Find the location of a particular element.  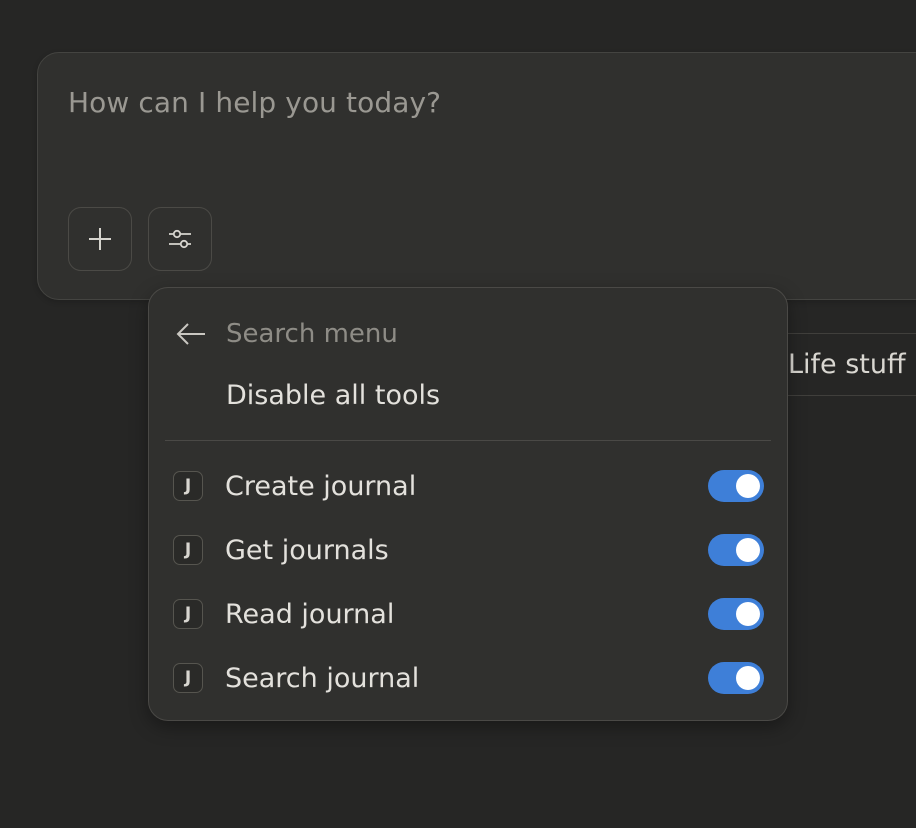

tool-item-read-journal: J Read journal is located at coordinates (469, 614).